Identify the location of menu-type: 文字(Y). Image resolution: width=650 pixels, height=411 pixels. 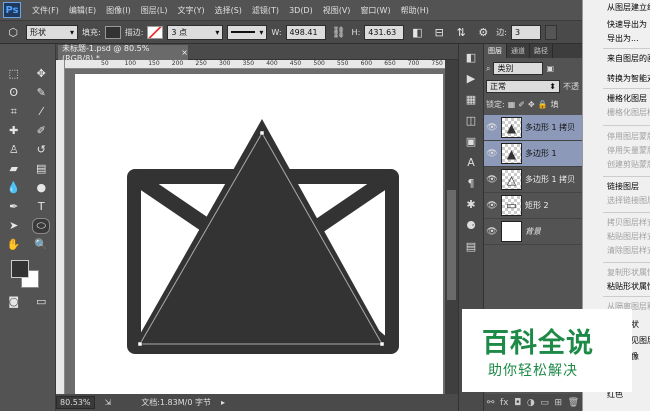
(190, 10).